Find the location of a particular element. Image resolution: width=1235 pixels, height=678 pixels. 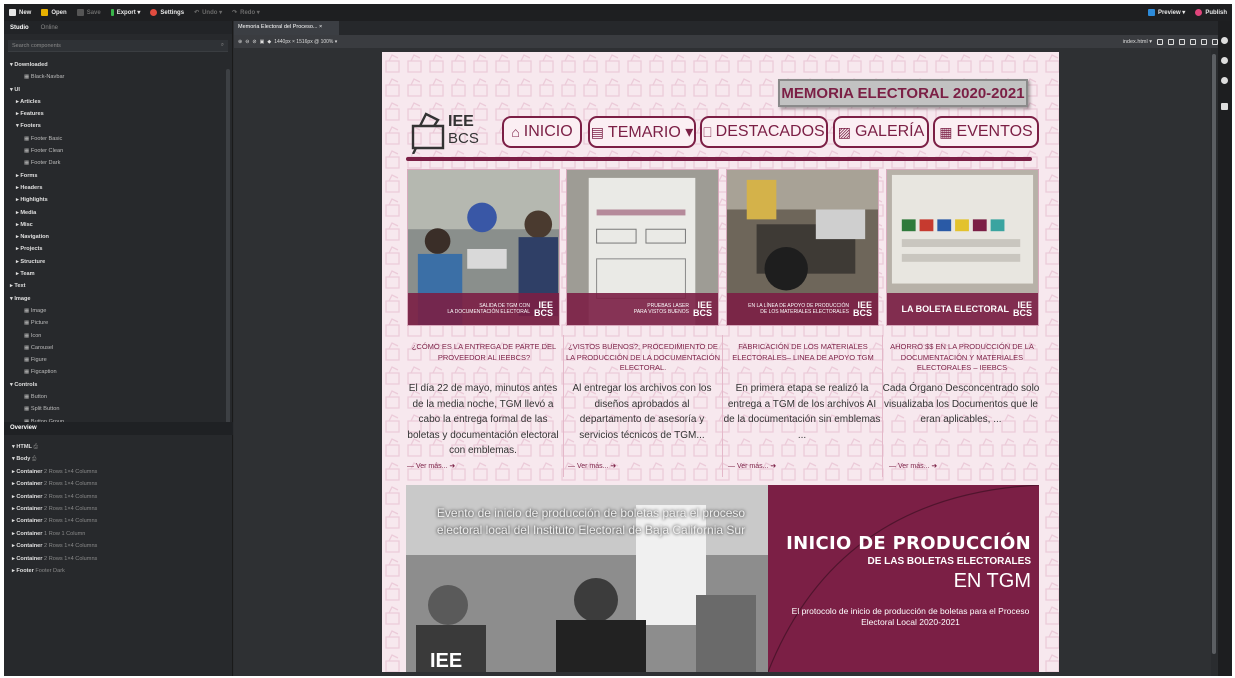

overview-item: ▸ Container 1 Row 1 Column is located at coordinates (122, 534).